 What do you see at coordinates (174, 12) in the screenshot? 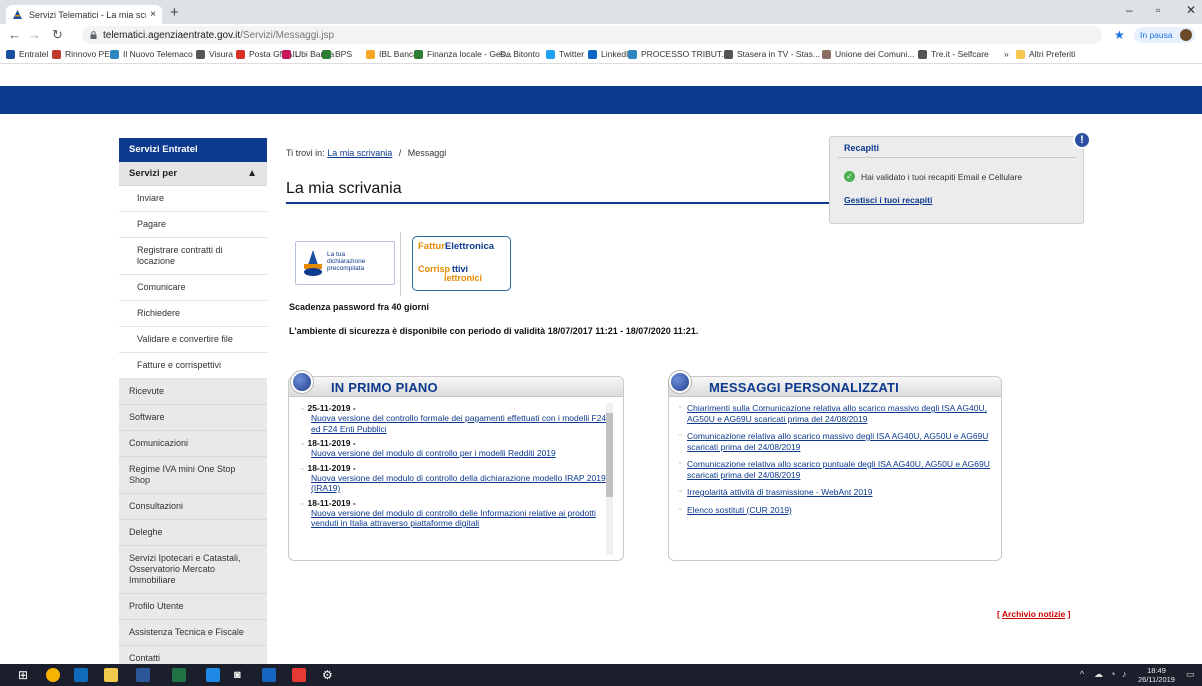
I see `new-tab-button: +` at bounding box center [174, 12].